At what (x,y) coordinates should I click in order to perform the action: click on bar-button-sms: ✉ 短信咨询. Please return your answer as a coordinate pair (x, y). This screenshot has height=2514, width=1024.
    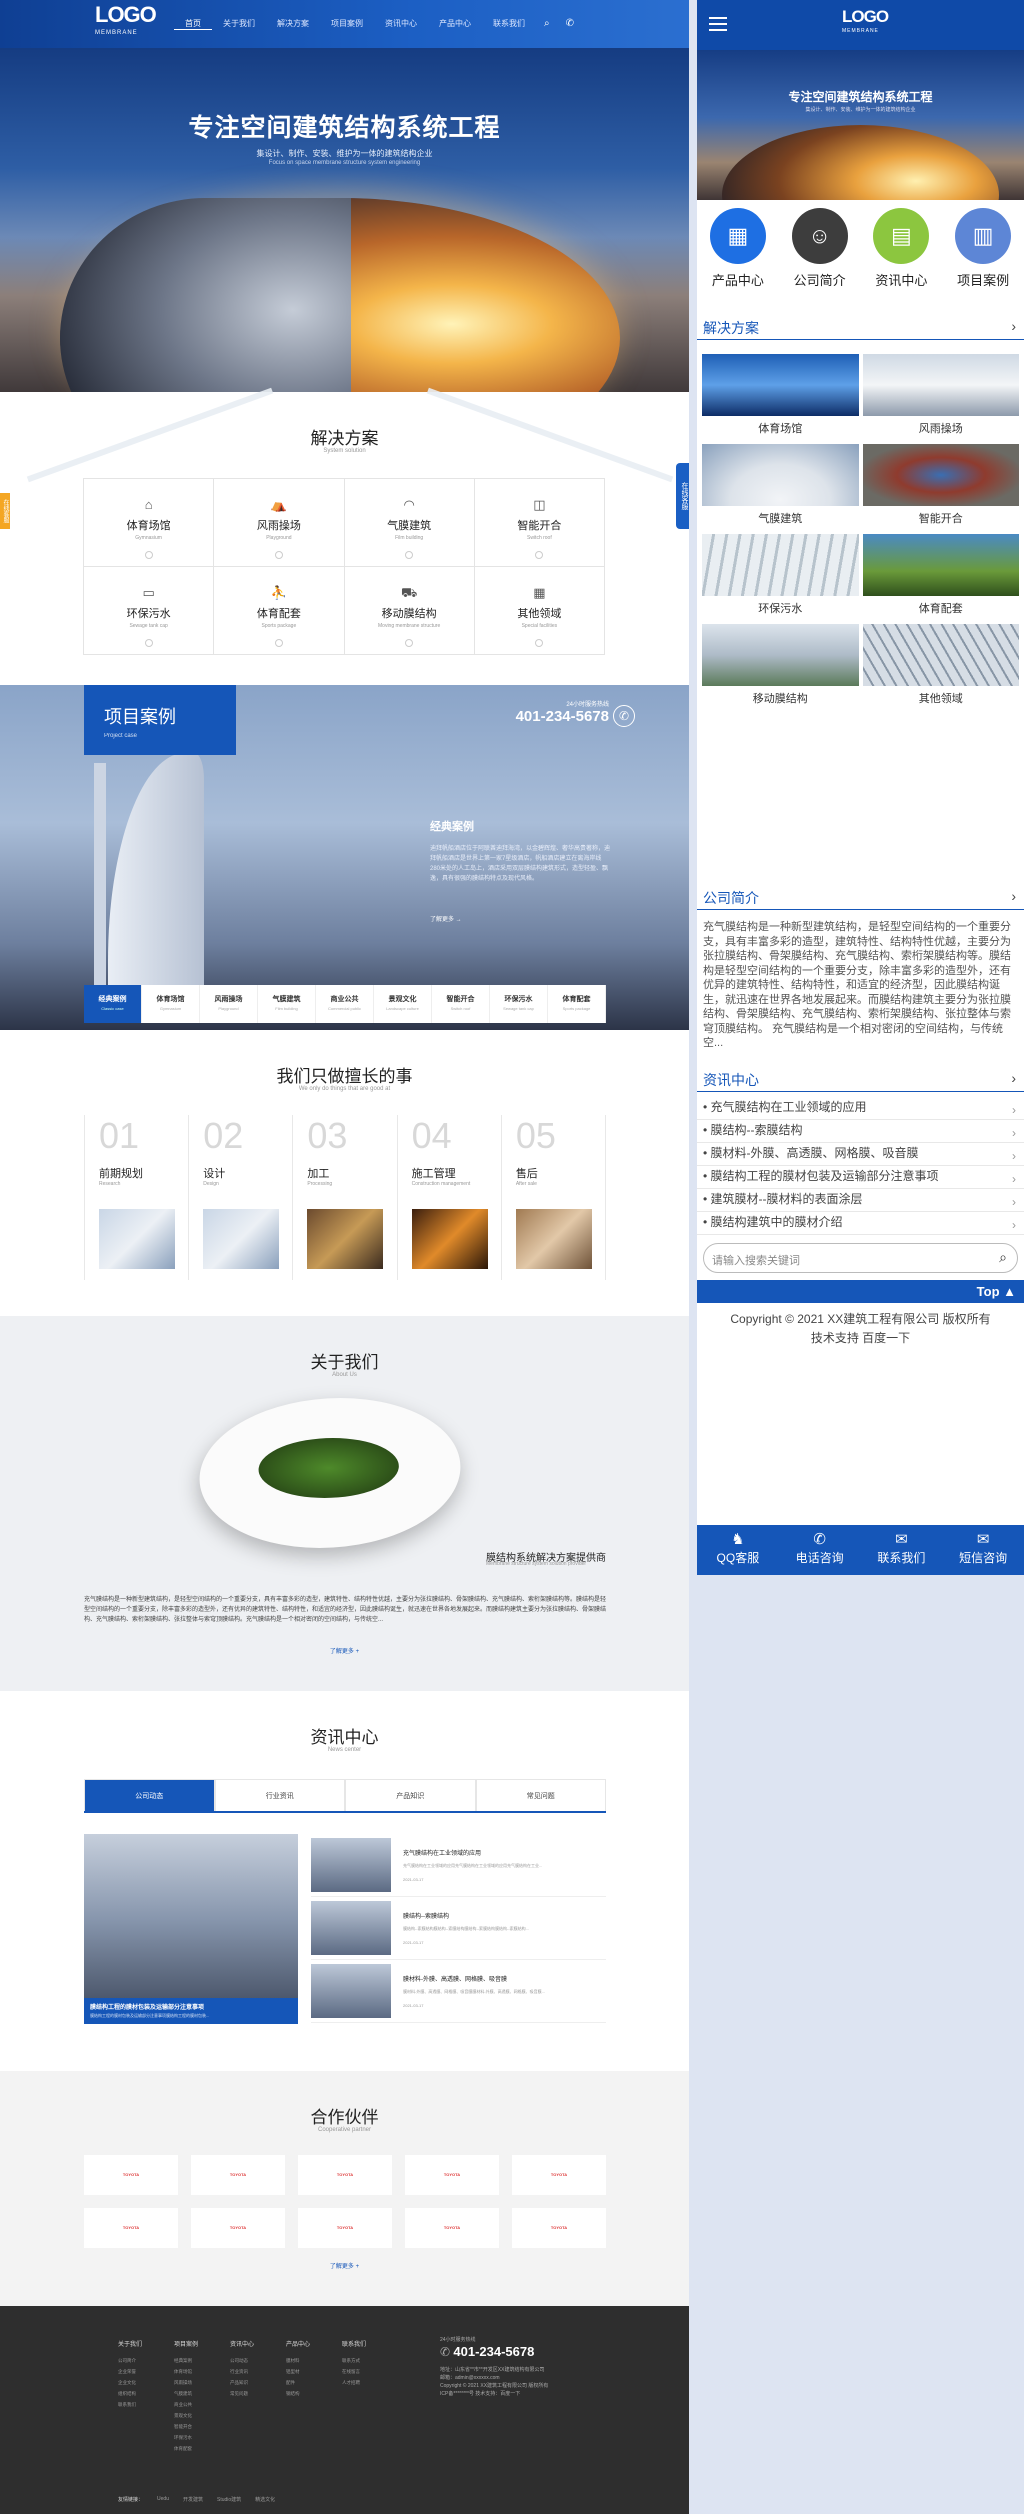
    Looking at the image, I should click on (983, 1550).